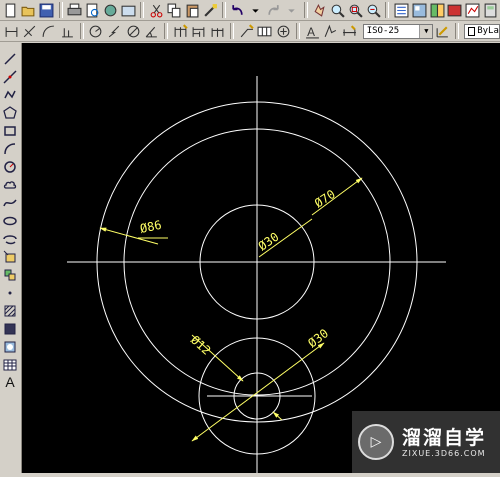 The height and width of the screenshot is (477, 500). What do you see at coordinates (10, 328) in the screenshot?
I see `gradient-icon` at bounding box center [10, 328].